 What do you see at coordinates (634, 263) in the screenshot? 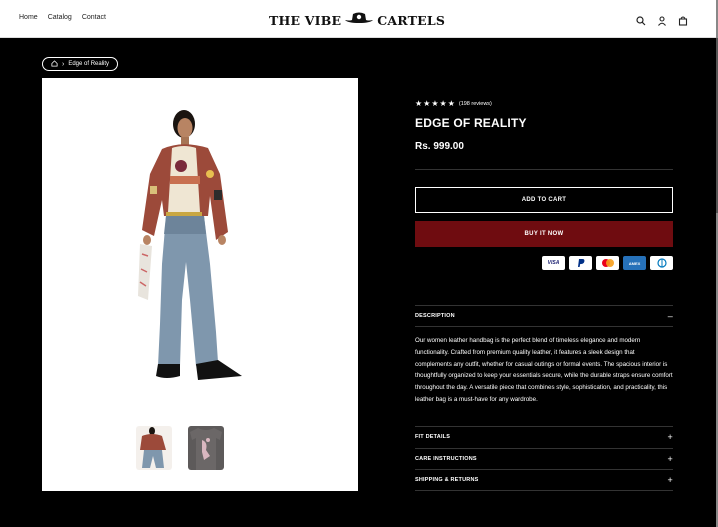
I see `amex-icon: AMEX` at bounding box center [634, 263].